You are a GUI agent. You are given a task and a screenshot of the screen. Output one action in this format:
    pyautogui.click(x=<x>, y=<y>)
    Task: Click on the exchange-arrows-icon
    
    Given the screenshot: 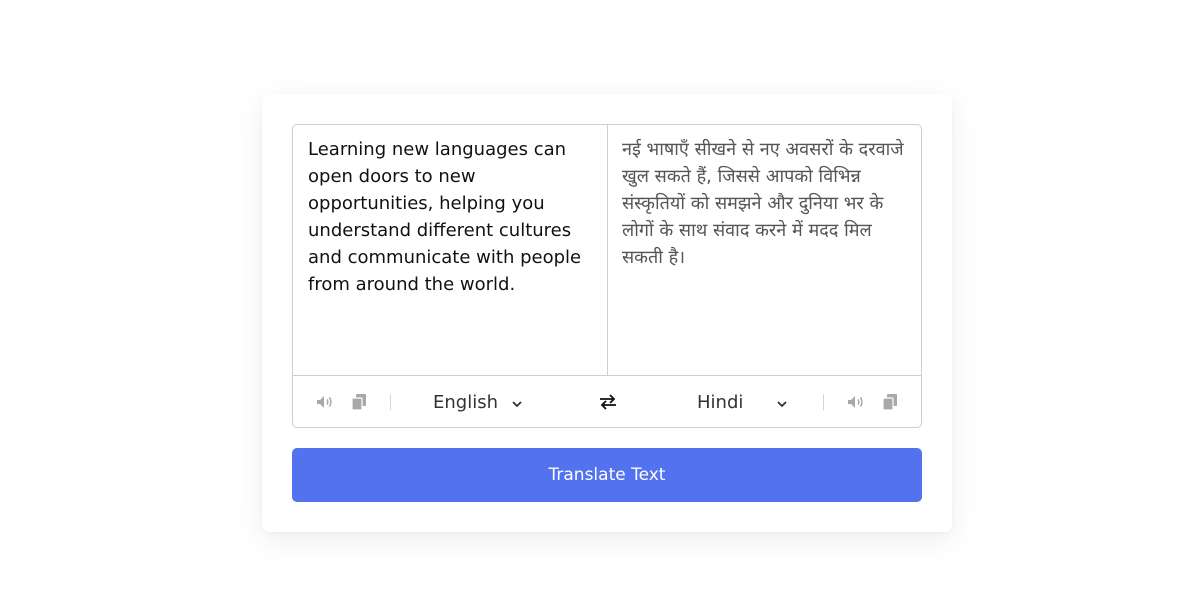 What is the action you would take?
    pyautogui.click(x=608, y=402)
    